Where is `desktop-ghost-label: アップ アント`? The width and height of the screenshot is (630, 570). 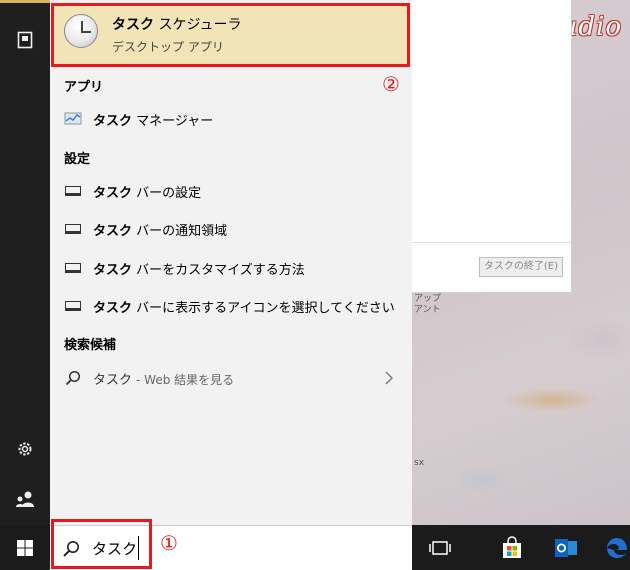 desktop-ghost-label: アップ アント is located at coordinates (428, 304).